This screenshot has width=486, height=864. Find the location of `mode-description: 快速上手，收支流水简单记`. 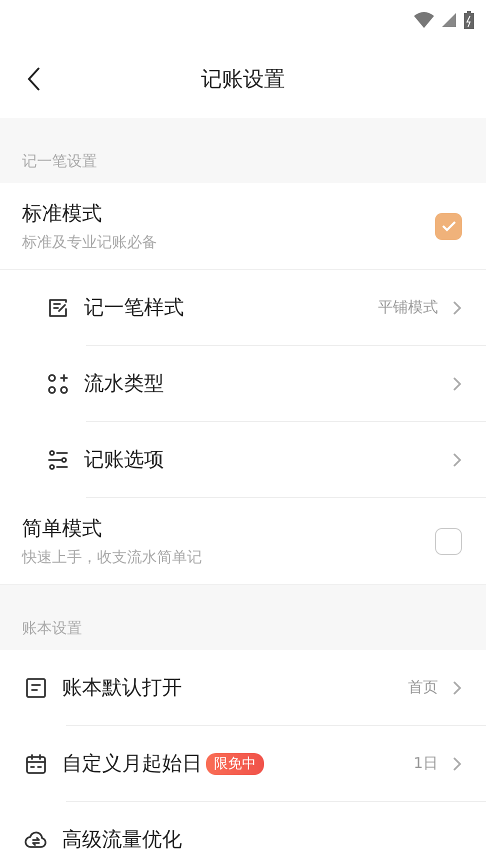

mode-description: 快速上手，收支流水简单记 is located at coordinates (112, 557).